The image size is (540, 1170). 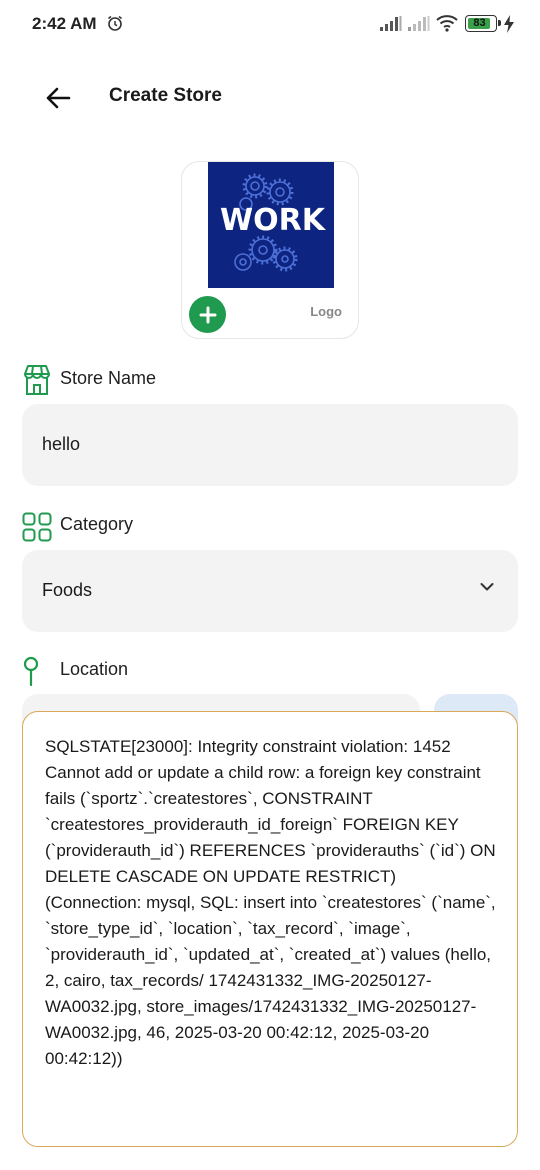 I want to click on battery-icon: 83, so click(x=483, y=23).